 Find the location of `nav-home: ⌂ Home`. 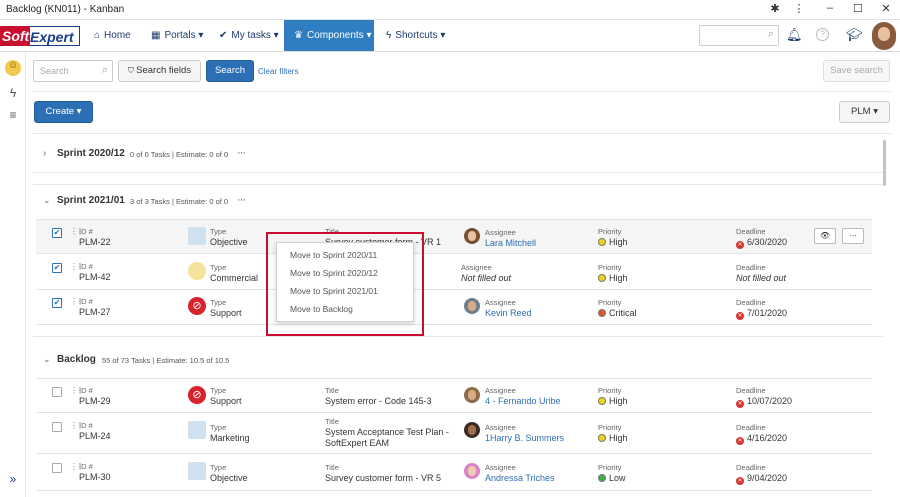

nav-home: ⌂ Home is located at coordinates (112, 35).